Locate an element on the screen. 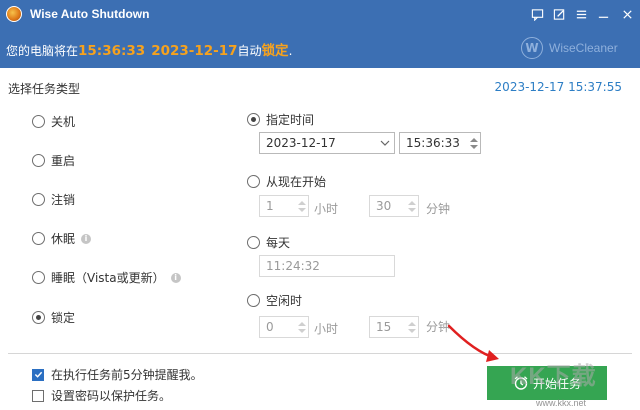  task-label: 锁定 is located at coordinates (63, 318).